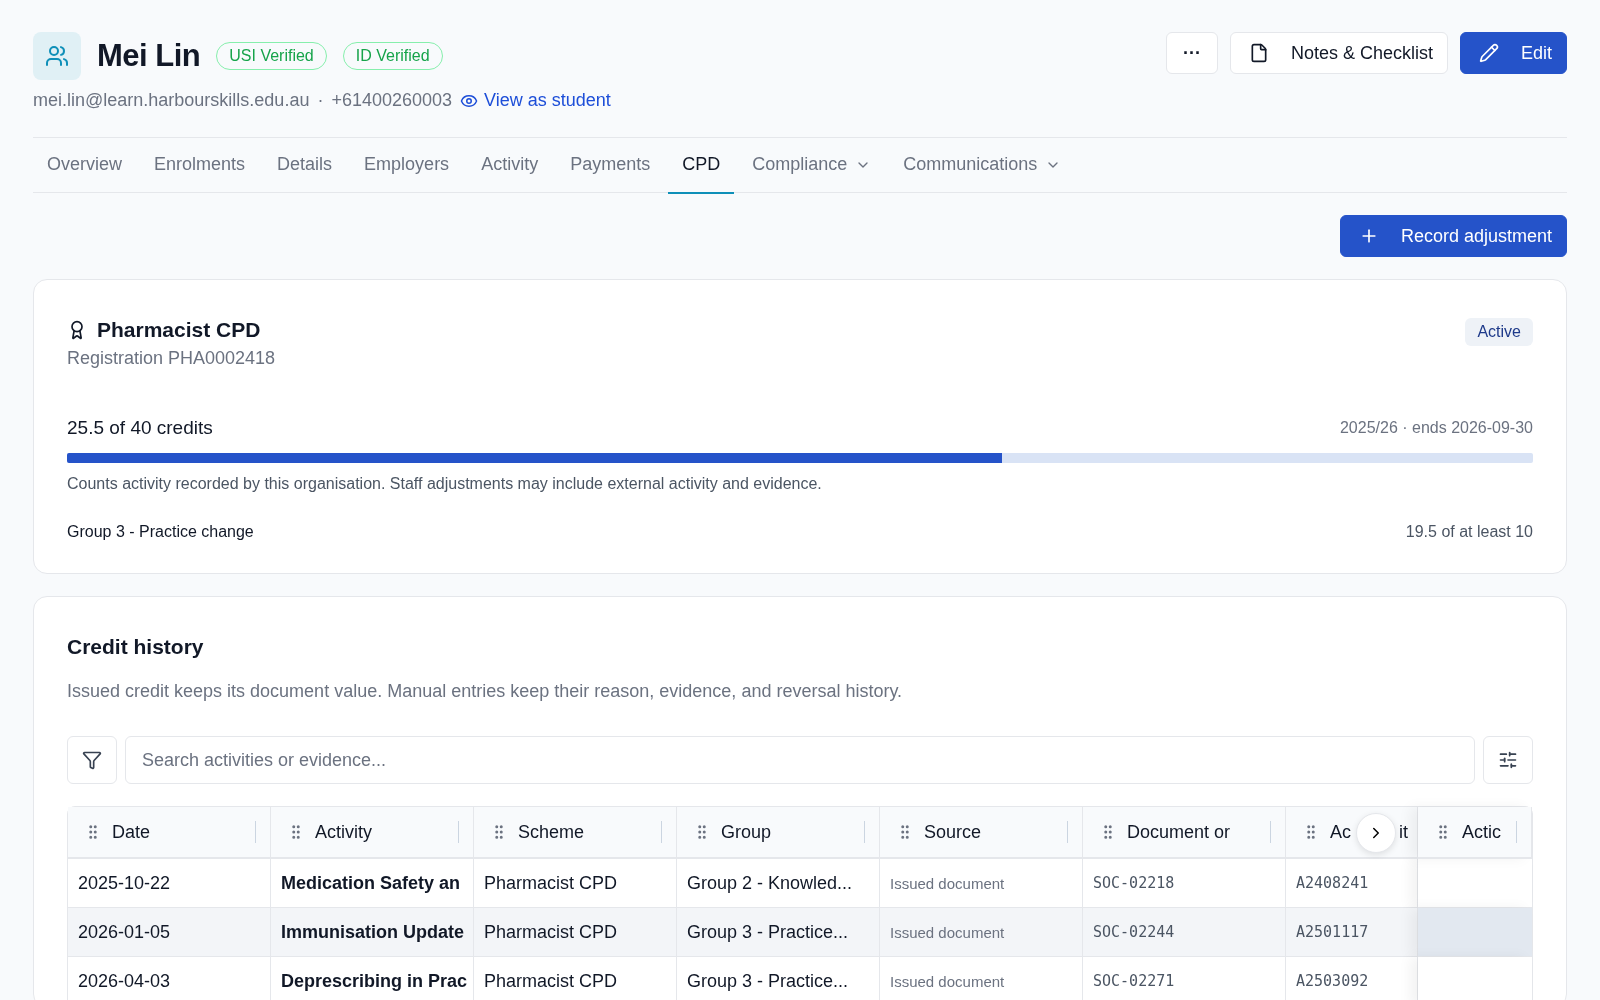  What do you see at coordinates (407, 166) in the screenshot?
I see `tab: Employers` at bounding box center [407, 166].